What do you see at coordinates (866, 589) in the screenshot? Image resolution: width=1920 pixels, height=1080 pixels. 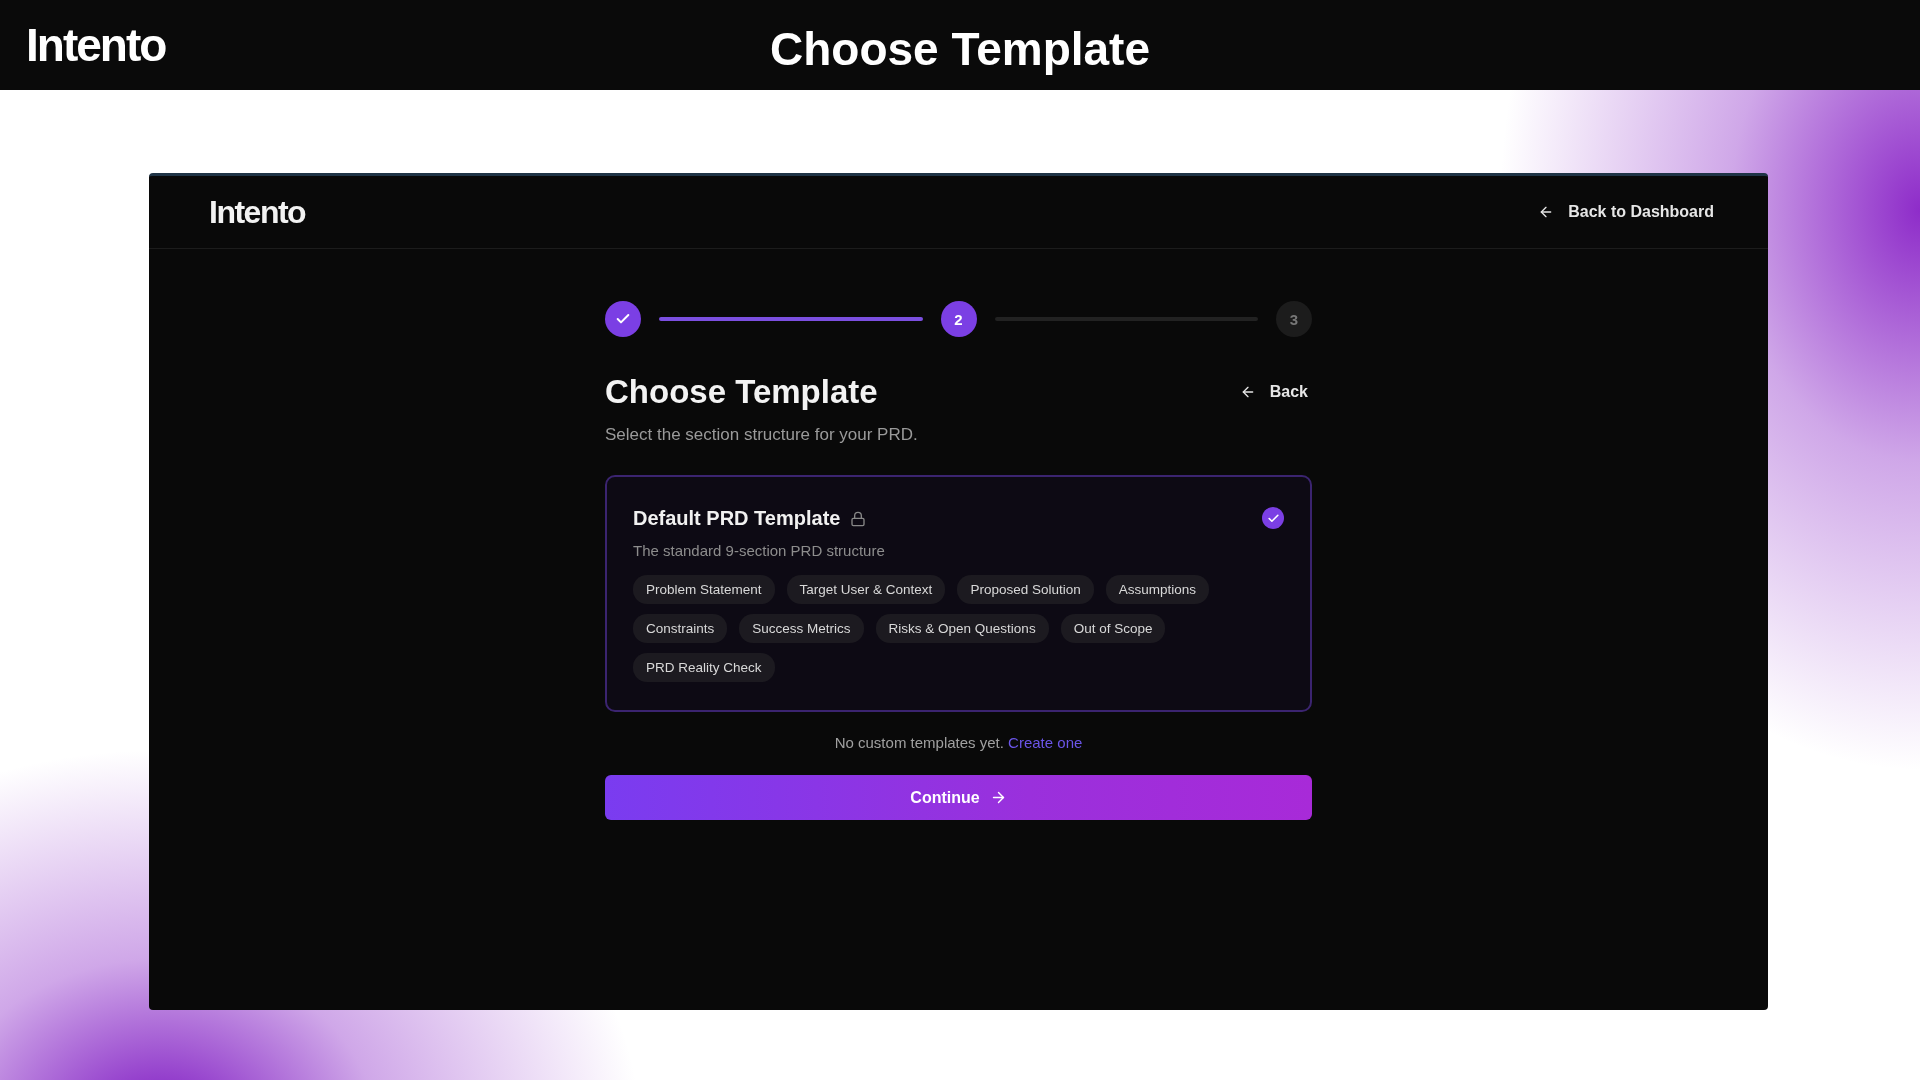 I see `section-tag: Target User & Context` at bounding box center [866, 589].